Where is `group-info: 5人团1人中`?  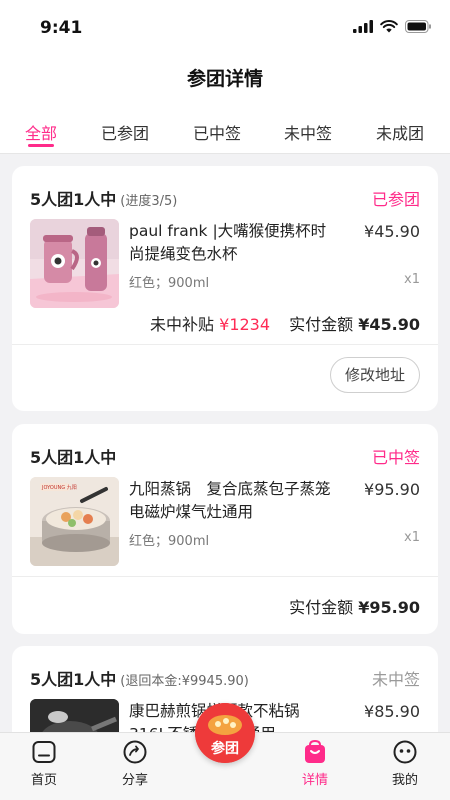 group-info: 5人团1人中 is located at coordinates (73, 456).